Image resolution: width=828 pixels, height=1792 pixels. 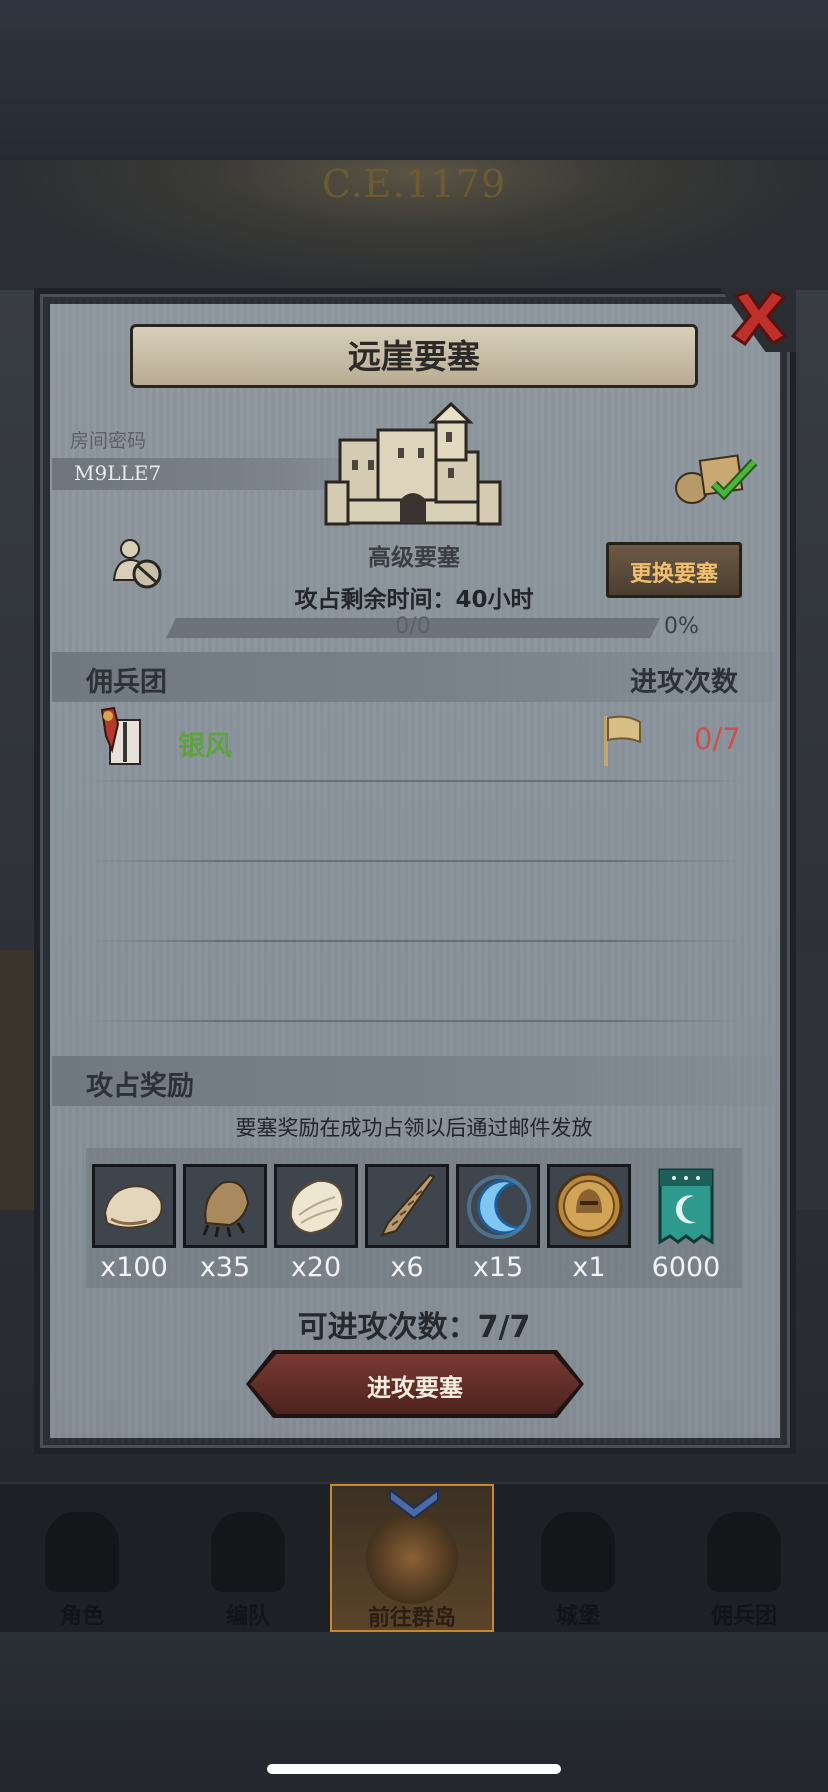 I want to click on reward-slot-hide, so click(x=316, y=1206).